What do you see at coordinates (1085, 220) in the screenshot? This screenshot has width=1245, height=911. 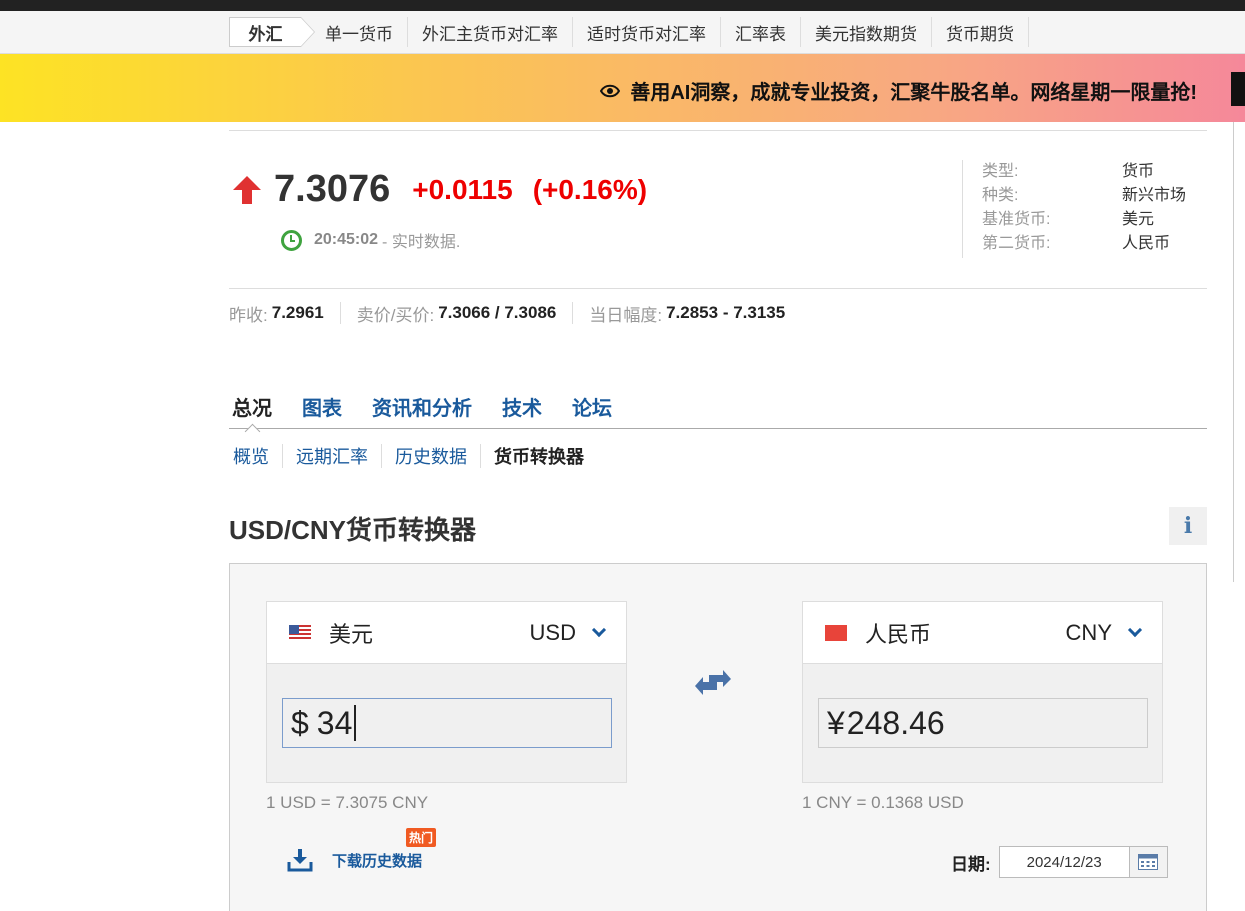 I see `info-row-base-currency: 基准货币: 美元` at bounding box center [1085, 220].